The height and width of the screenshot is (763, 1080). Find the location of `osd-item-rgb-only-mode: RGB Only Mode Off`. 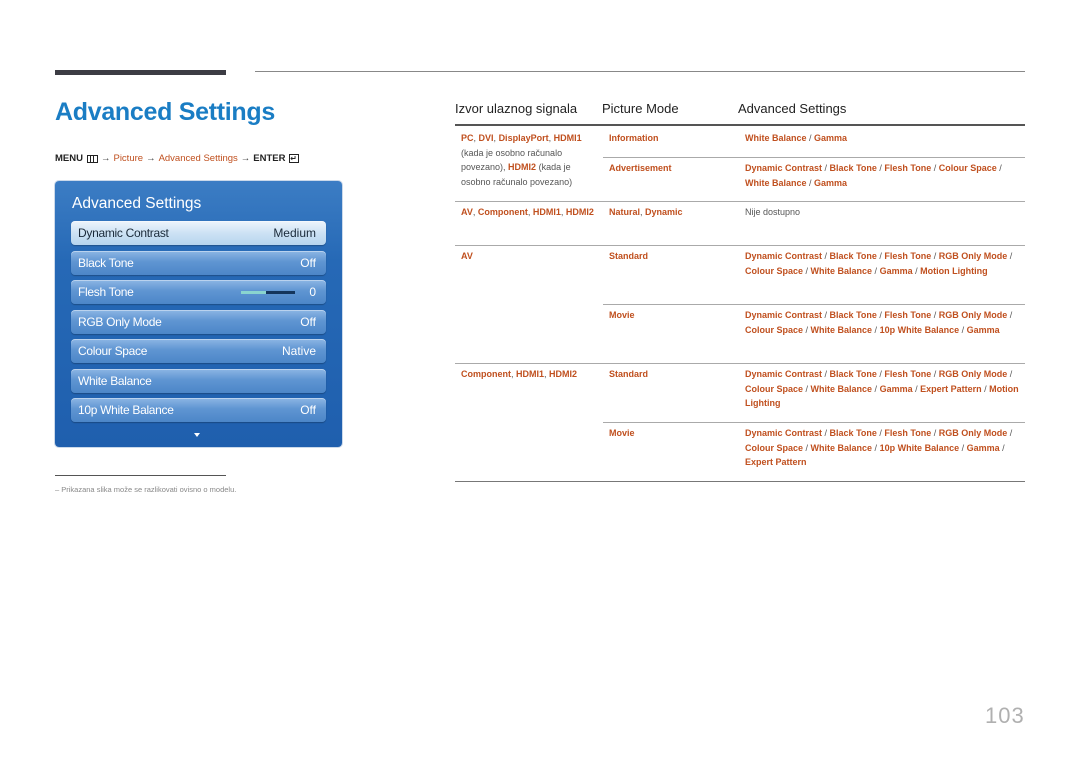

osd-item-rgb-only-mode: RGB Only Mode Off is located at coordinates (198, 322).